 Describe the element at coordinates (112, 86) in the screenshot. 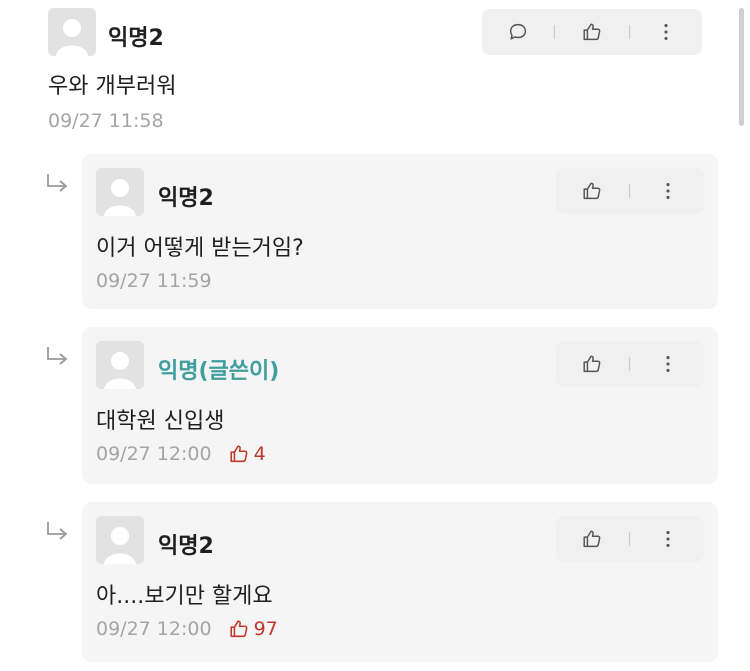

I see `comment-text: 우와 개부러워` at that location.